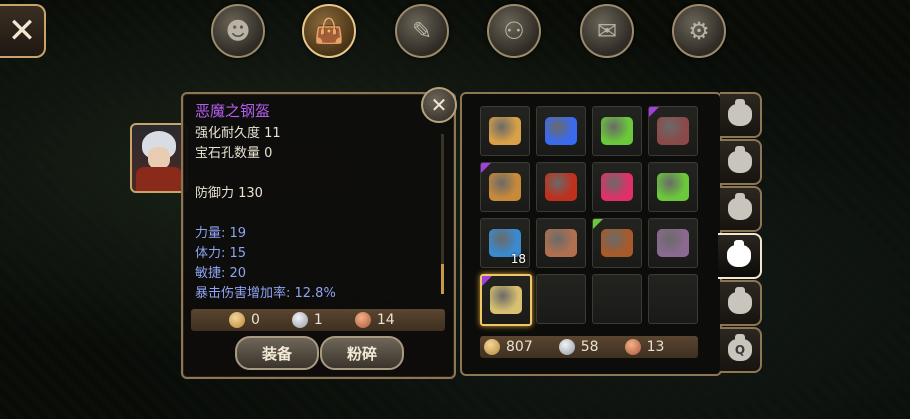 The height and width of the screenshot is (419, 910). I want to click on bread-icon, so click(505, 187).